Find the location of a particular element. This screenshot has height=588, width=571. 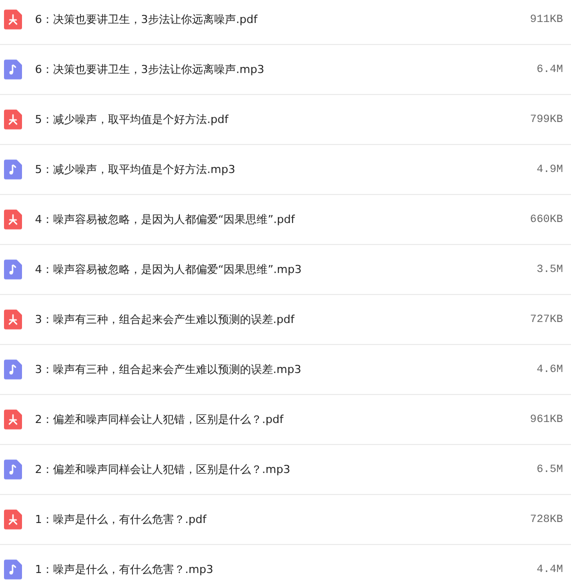

file-size: 6.5M is located at coordinates (549, 470).